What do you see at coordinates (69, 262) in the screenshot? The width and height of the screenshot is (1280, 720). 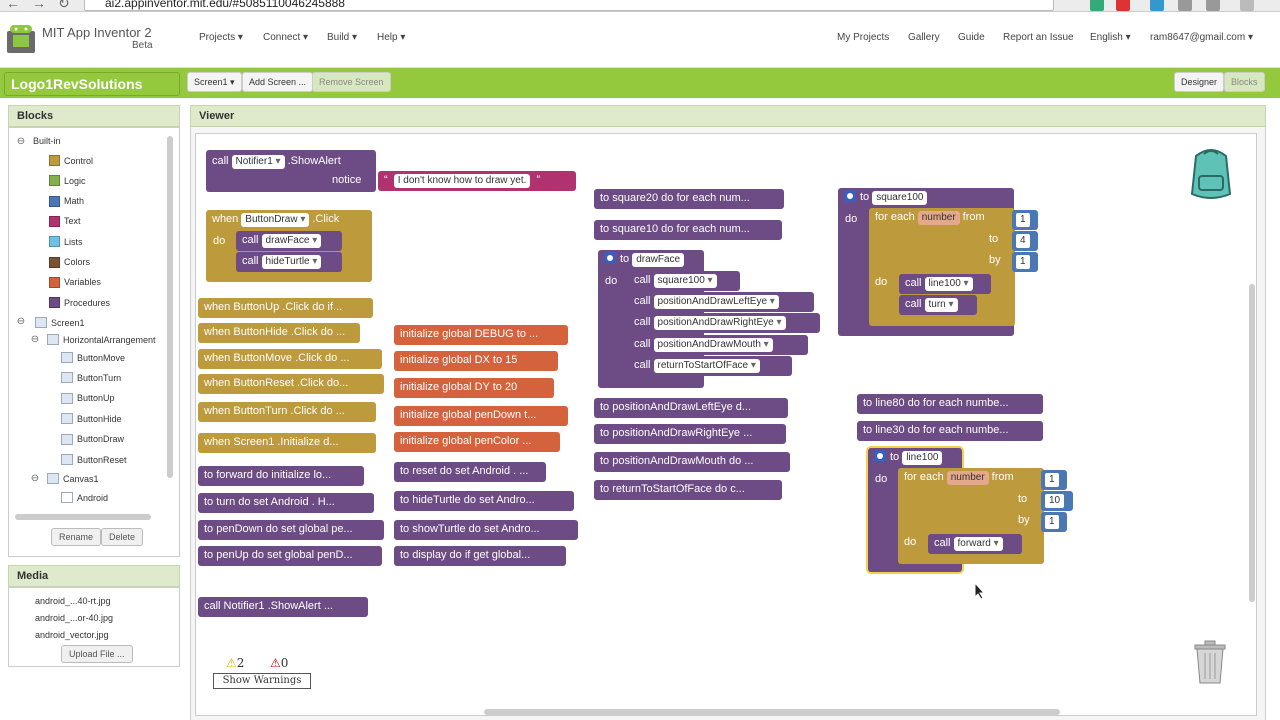 I see `tree-builtin-colors: Colors` at bounding box center [69, 262].